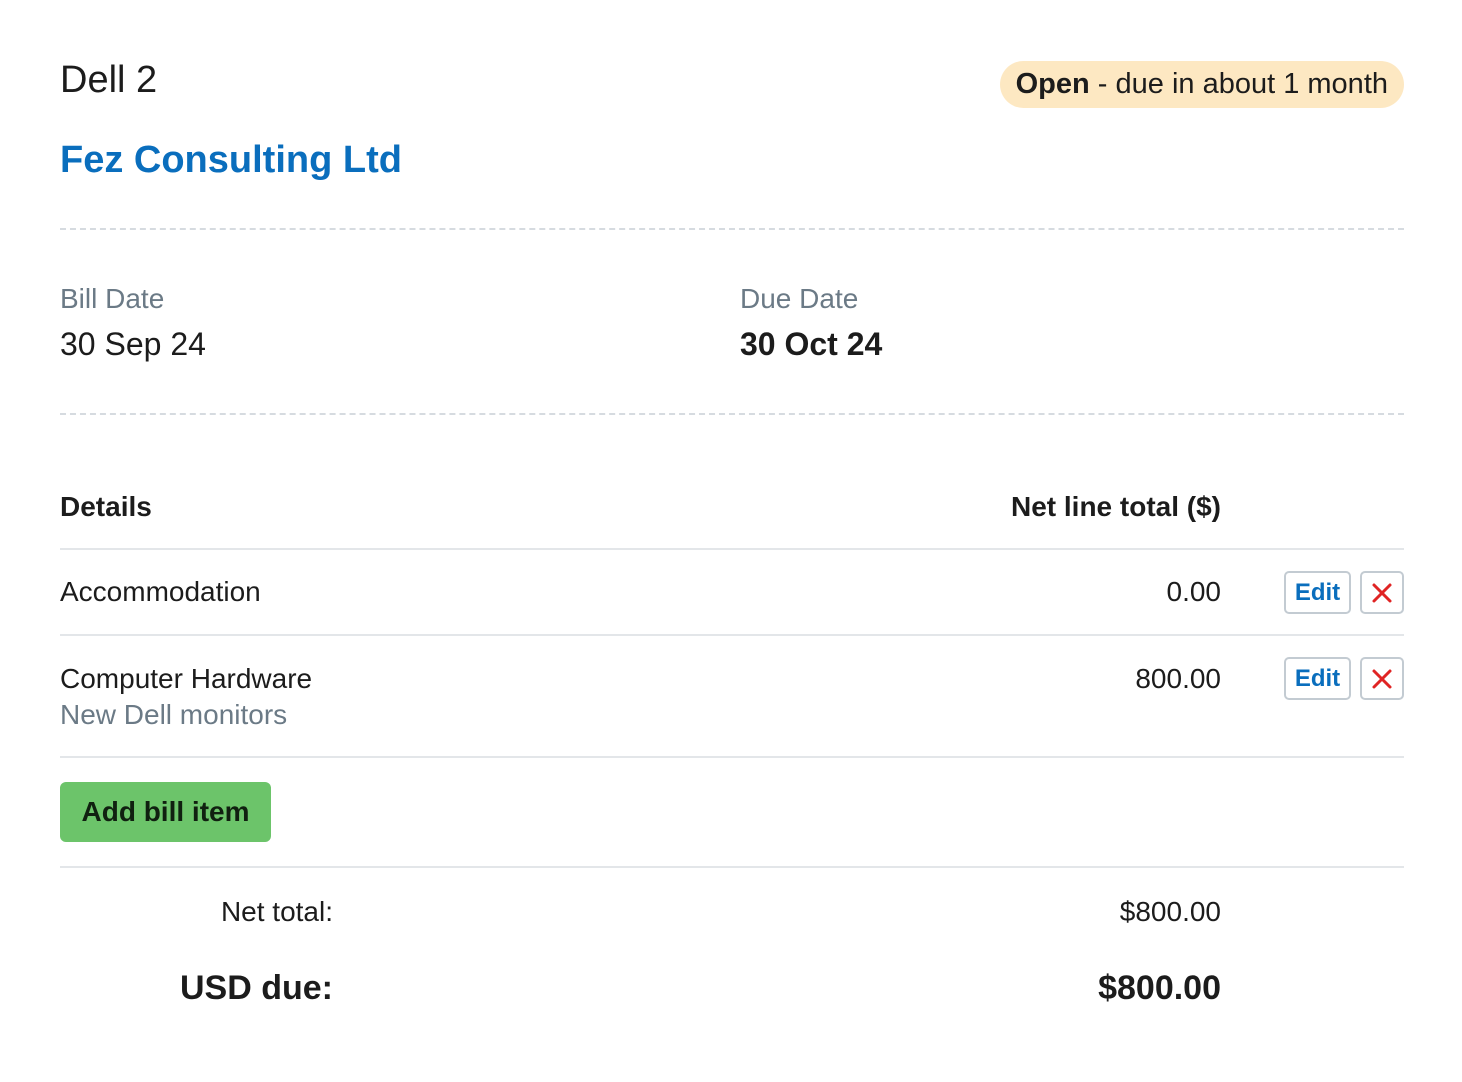 The width and height of the screenshot is (1462, 1082). What do you see at coordinates (174, 714) in the screenshot?
I see `item-description: New Dell monitors` at bounding box center [174, 714].